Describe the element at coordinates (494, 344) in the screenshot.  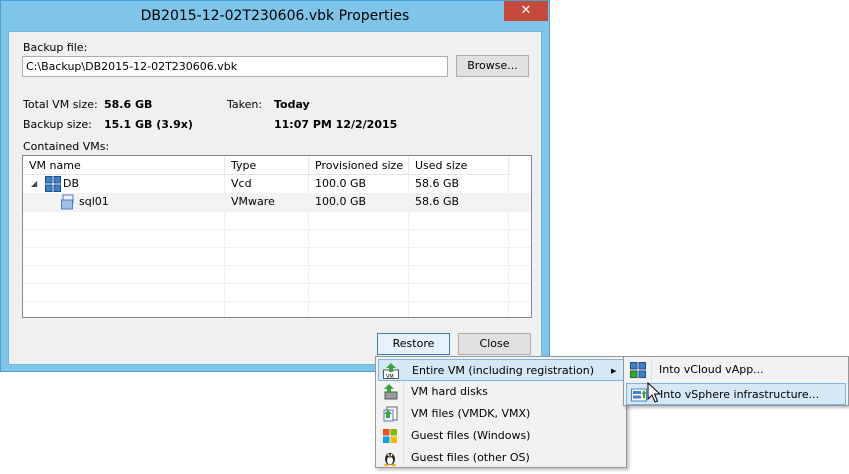
I see `close-button: Close` at that location.